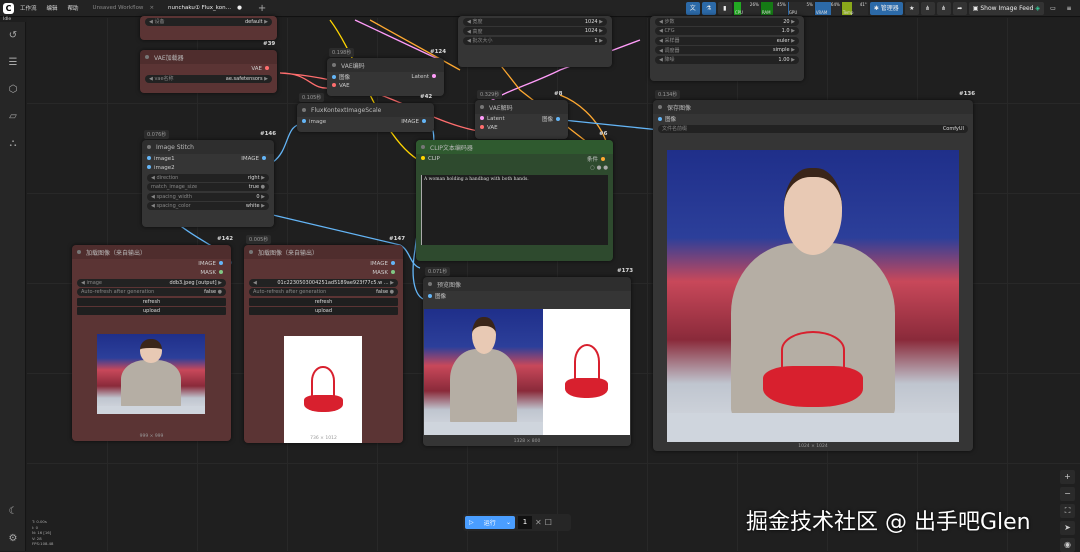 The width and height of the screenshot is (1080, 552). I want to click on history-icon: ↺, so click(13, 35).